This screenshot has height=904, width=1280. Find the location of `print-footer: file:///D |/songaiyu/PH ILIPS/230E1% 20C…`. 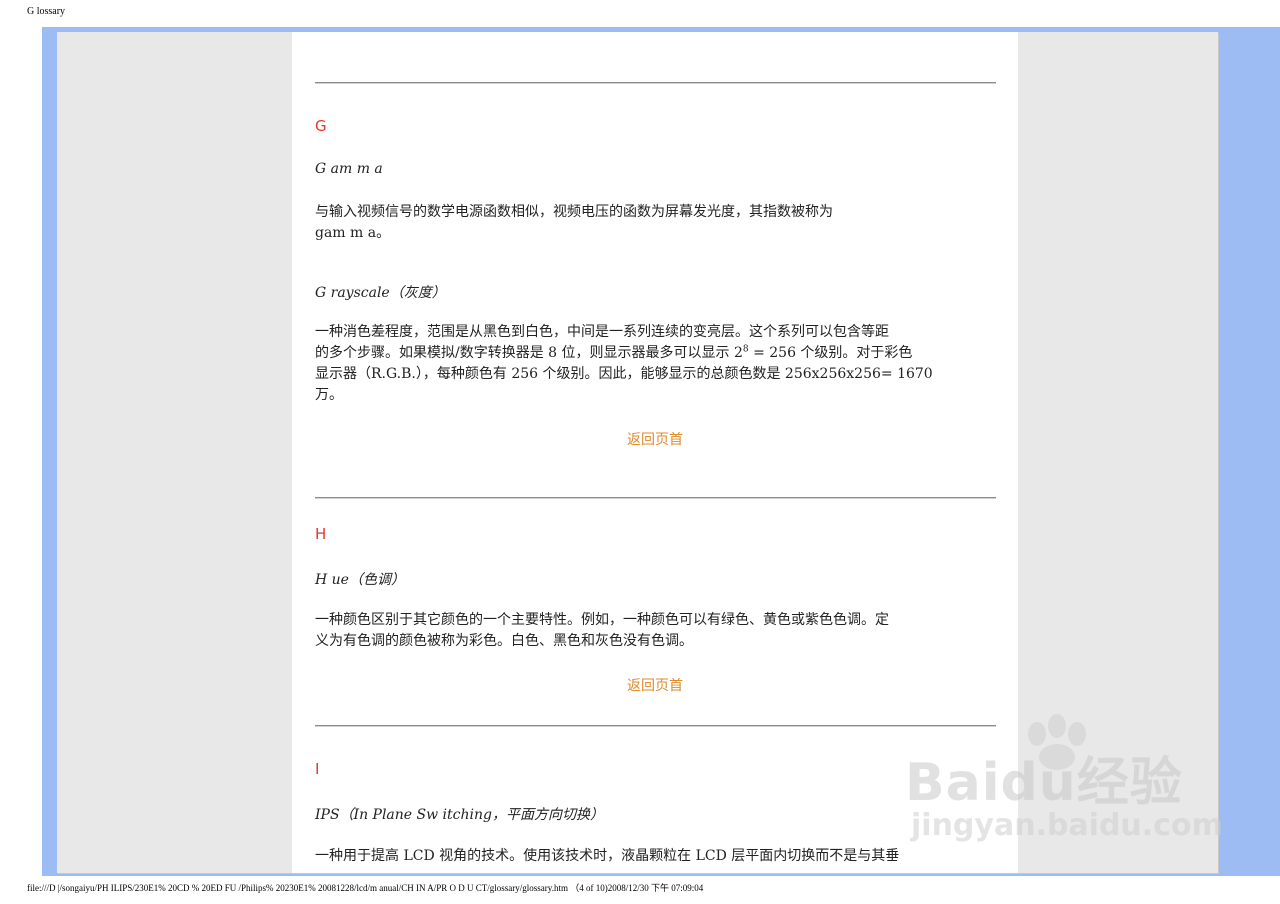

print-footer: file:///D |/songaiyu/PH ILIPS/230E1% 20C… is located at coordinates (365, 888).